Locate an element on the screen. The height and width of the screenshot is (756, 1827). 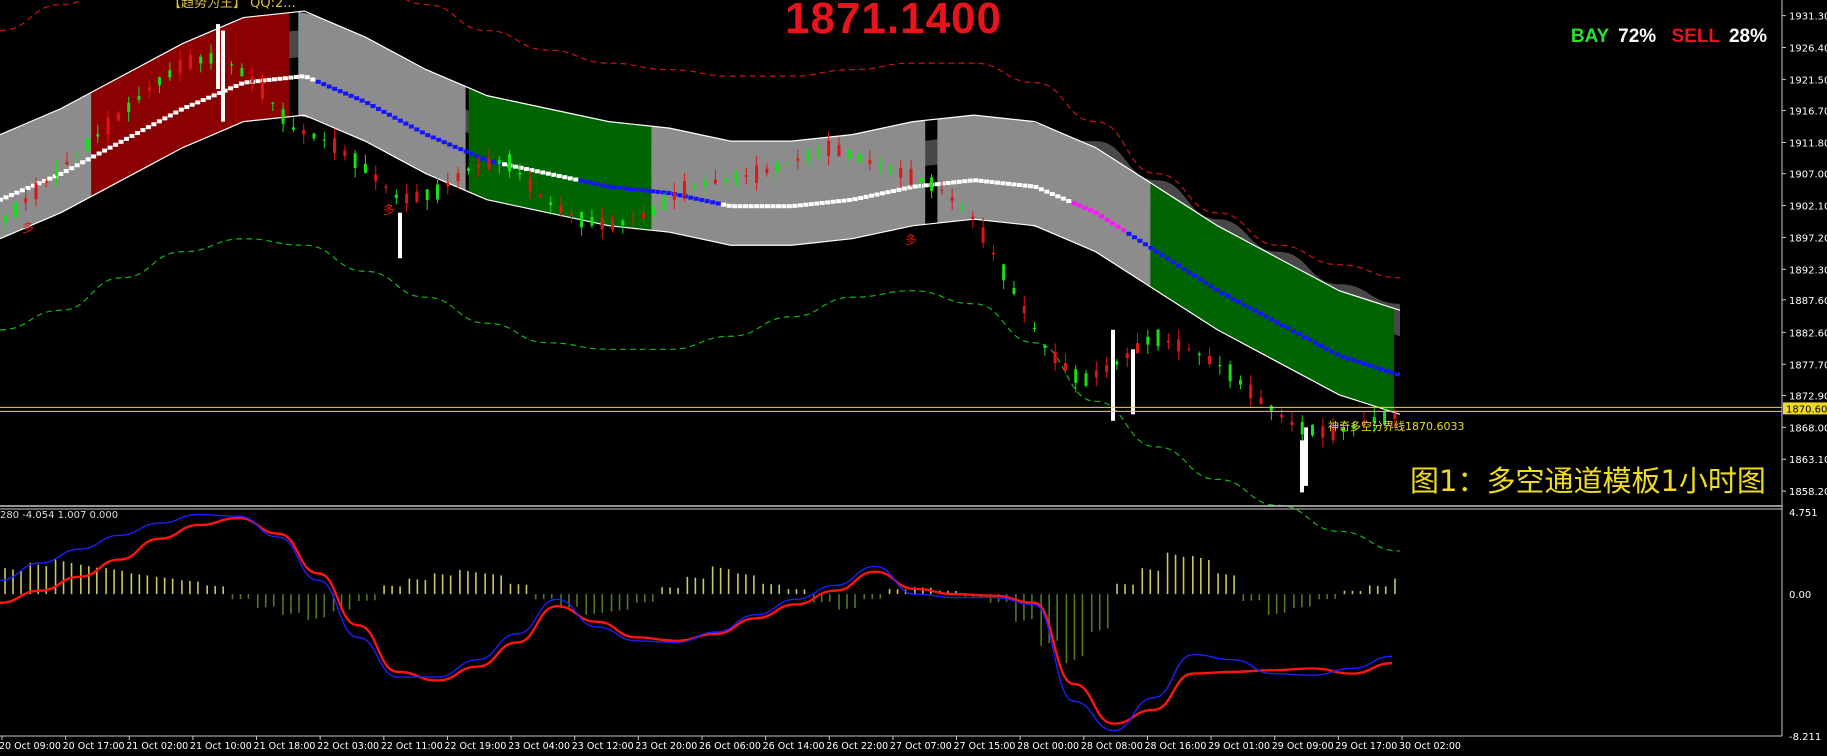
price-tick-label: 1892.30 is located at coordinates (1808, 270).